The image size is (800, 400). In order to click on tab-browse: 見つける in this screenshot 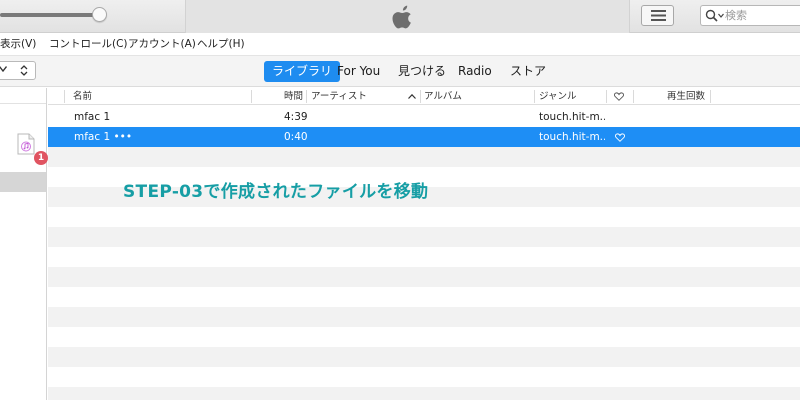, I will do `click(422, 71)`.